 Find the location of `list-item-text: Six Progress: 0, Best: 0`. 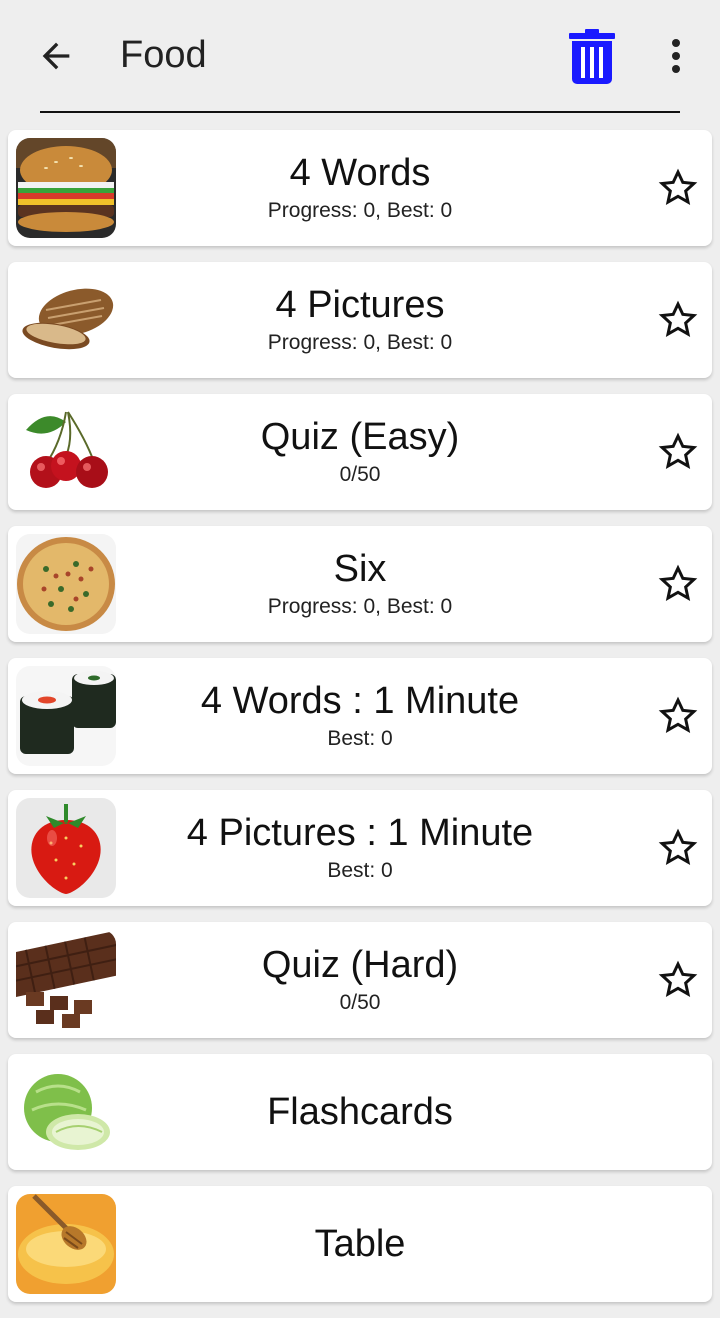

list-item-text: Six Progress: 0, Best: 0 is located at coordinates (360, 584).